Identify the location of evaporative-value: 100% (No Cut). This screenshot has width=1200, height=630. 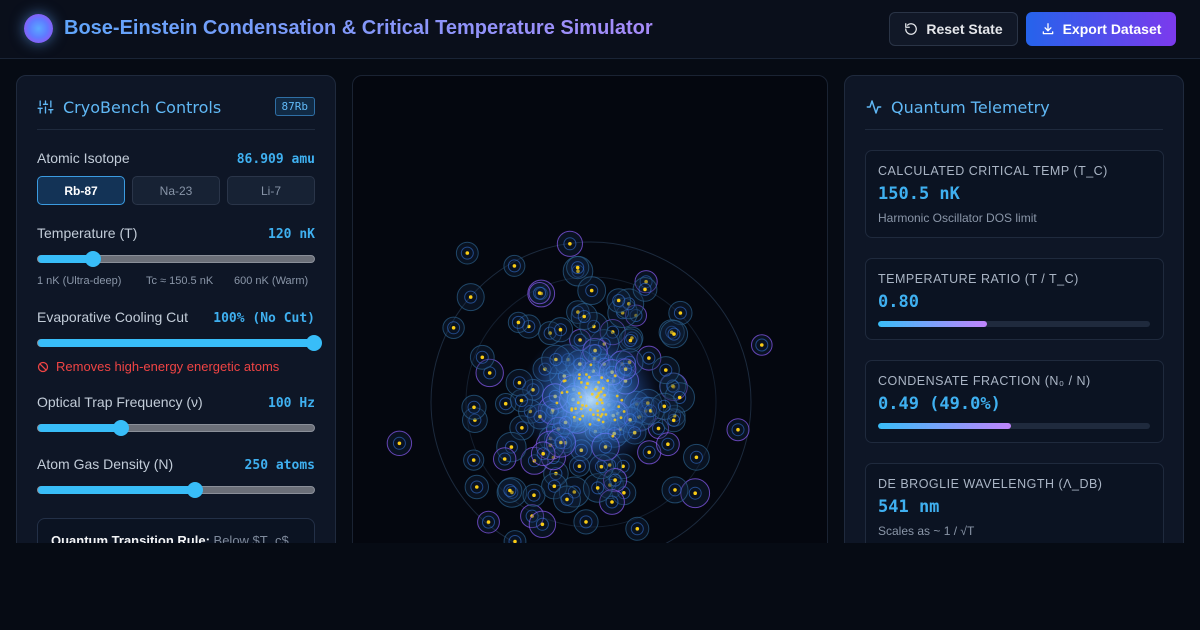
(264, 318).